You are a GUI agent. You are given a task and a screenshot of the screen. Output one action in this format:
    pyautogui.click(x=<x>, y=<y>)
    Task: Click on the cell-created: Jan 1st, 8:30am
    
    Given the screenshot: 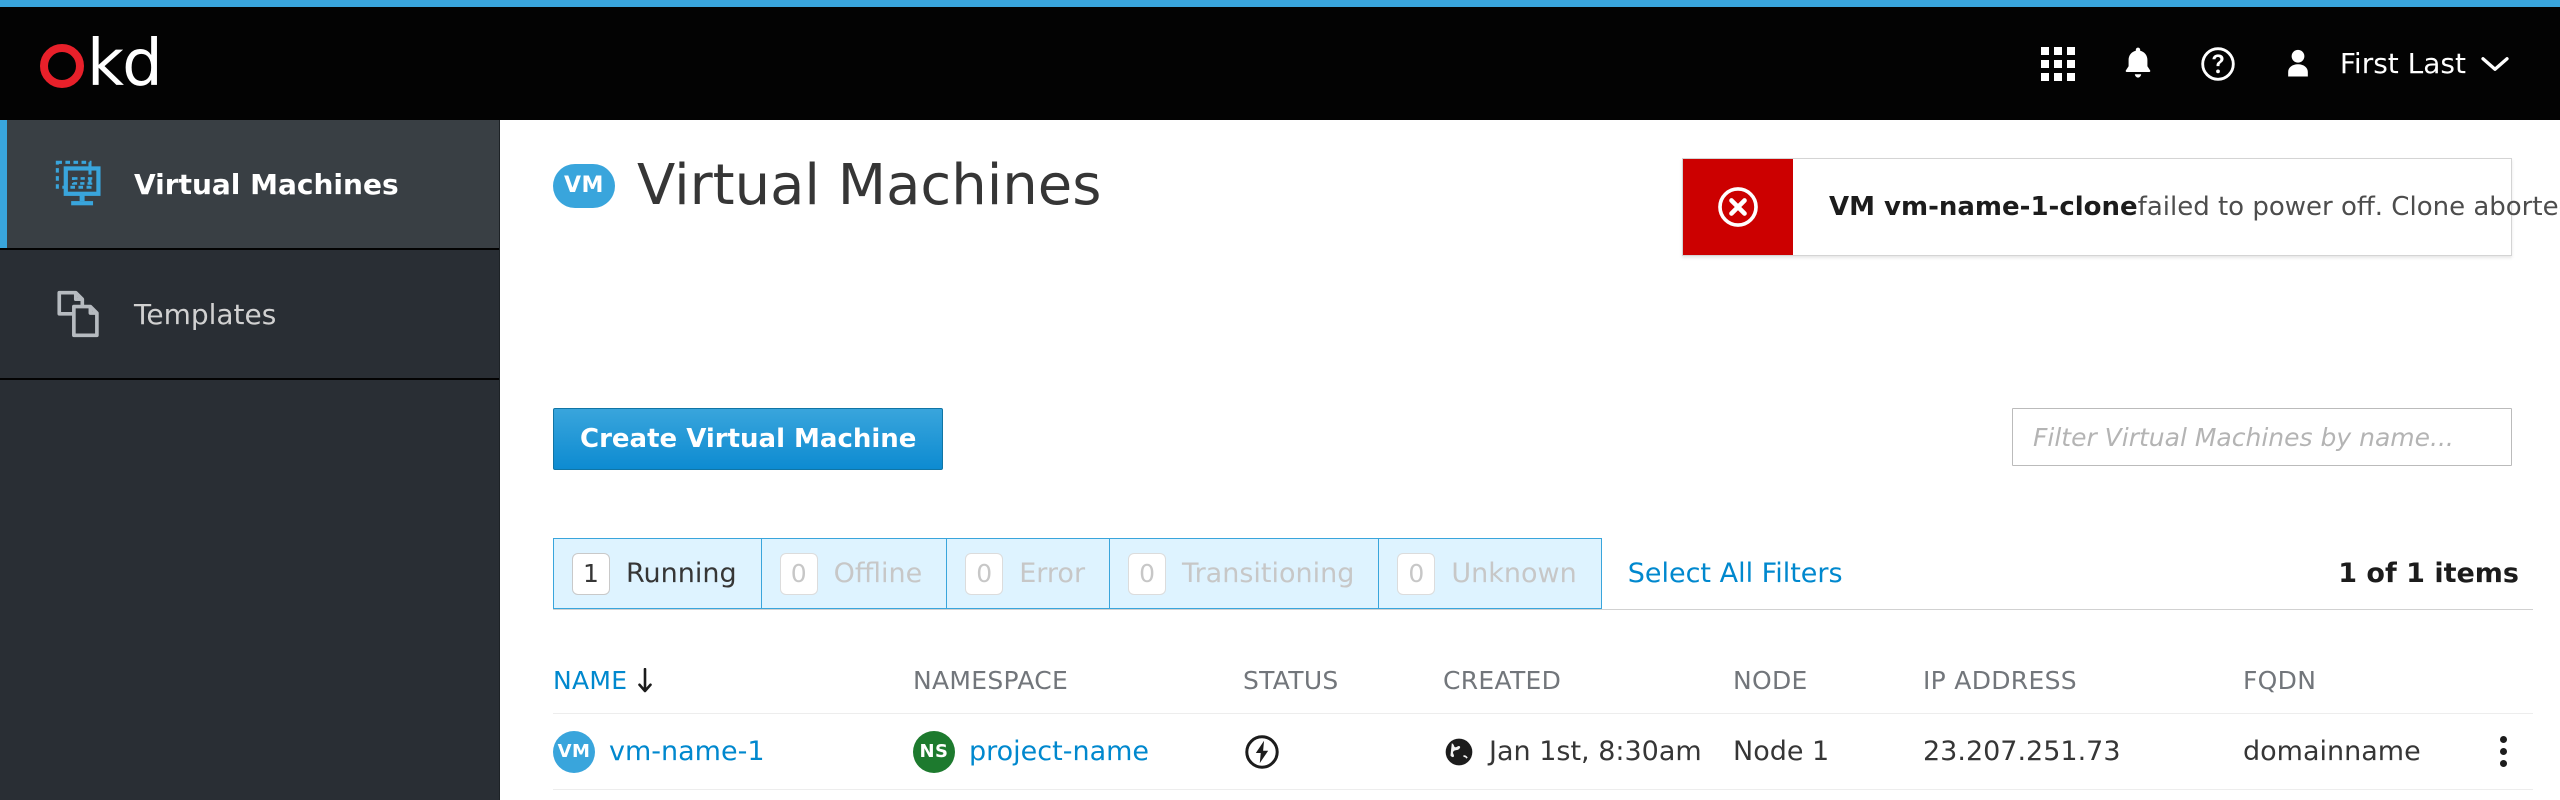 What is the action you would take?
    pyautogui.click(x=1588, y=752)
    